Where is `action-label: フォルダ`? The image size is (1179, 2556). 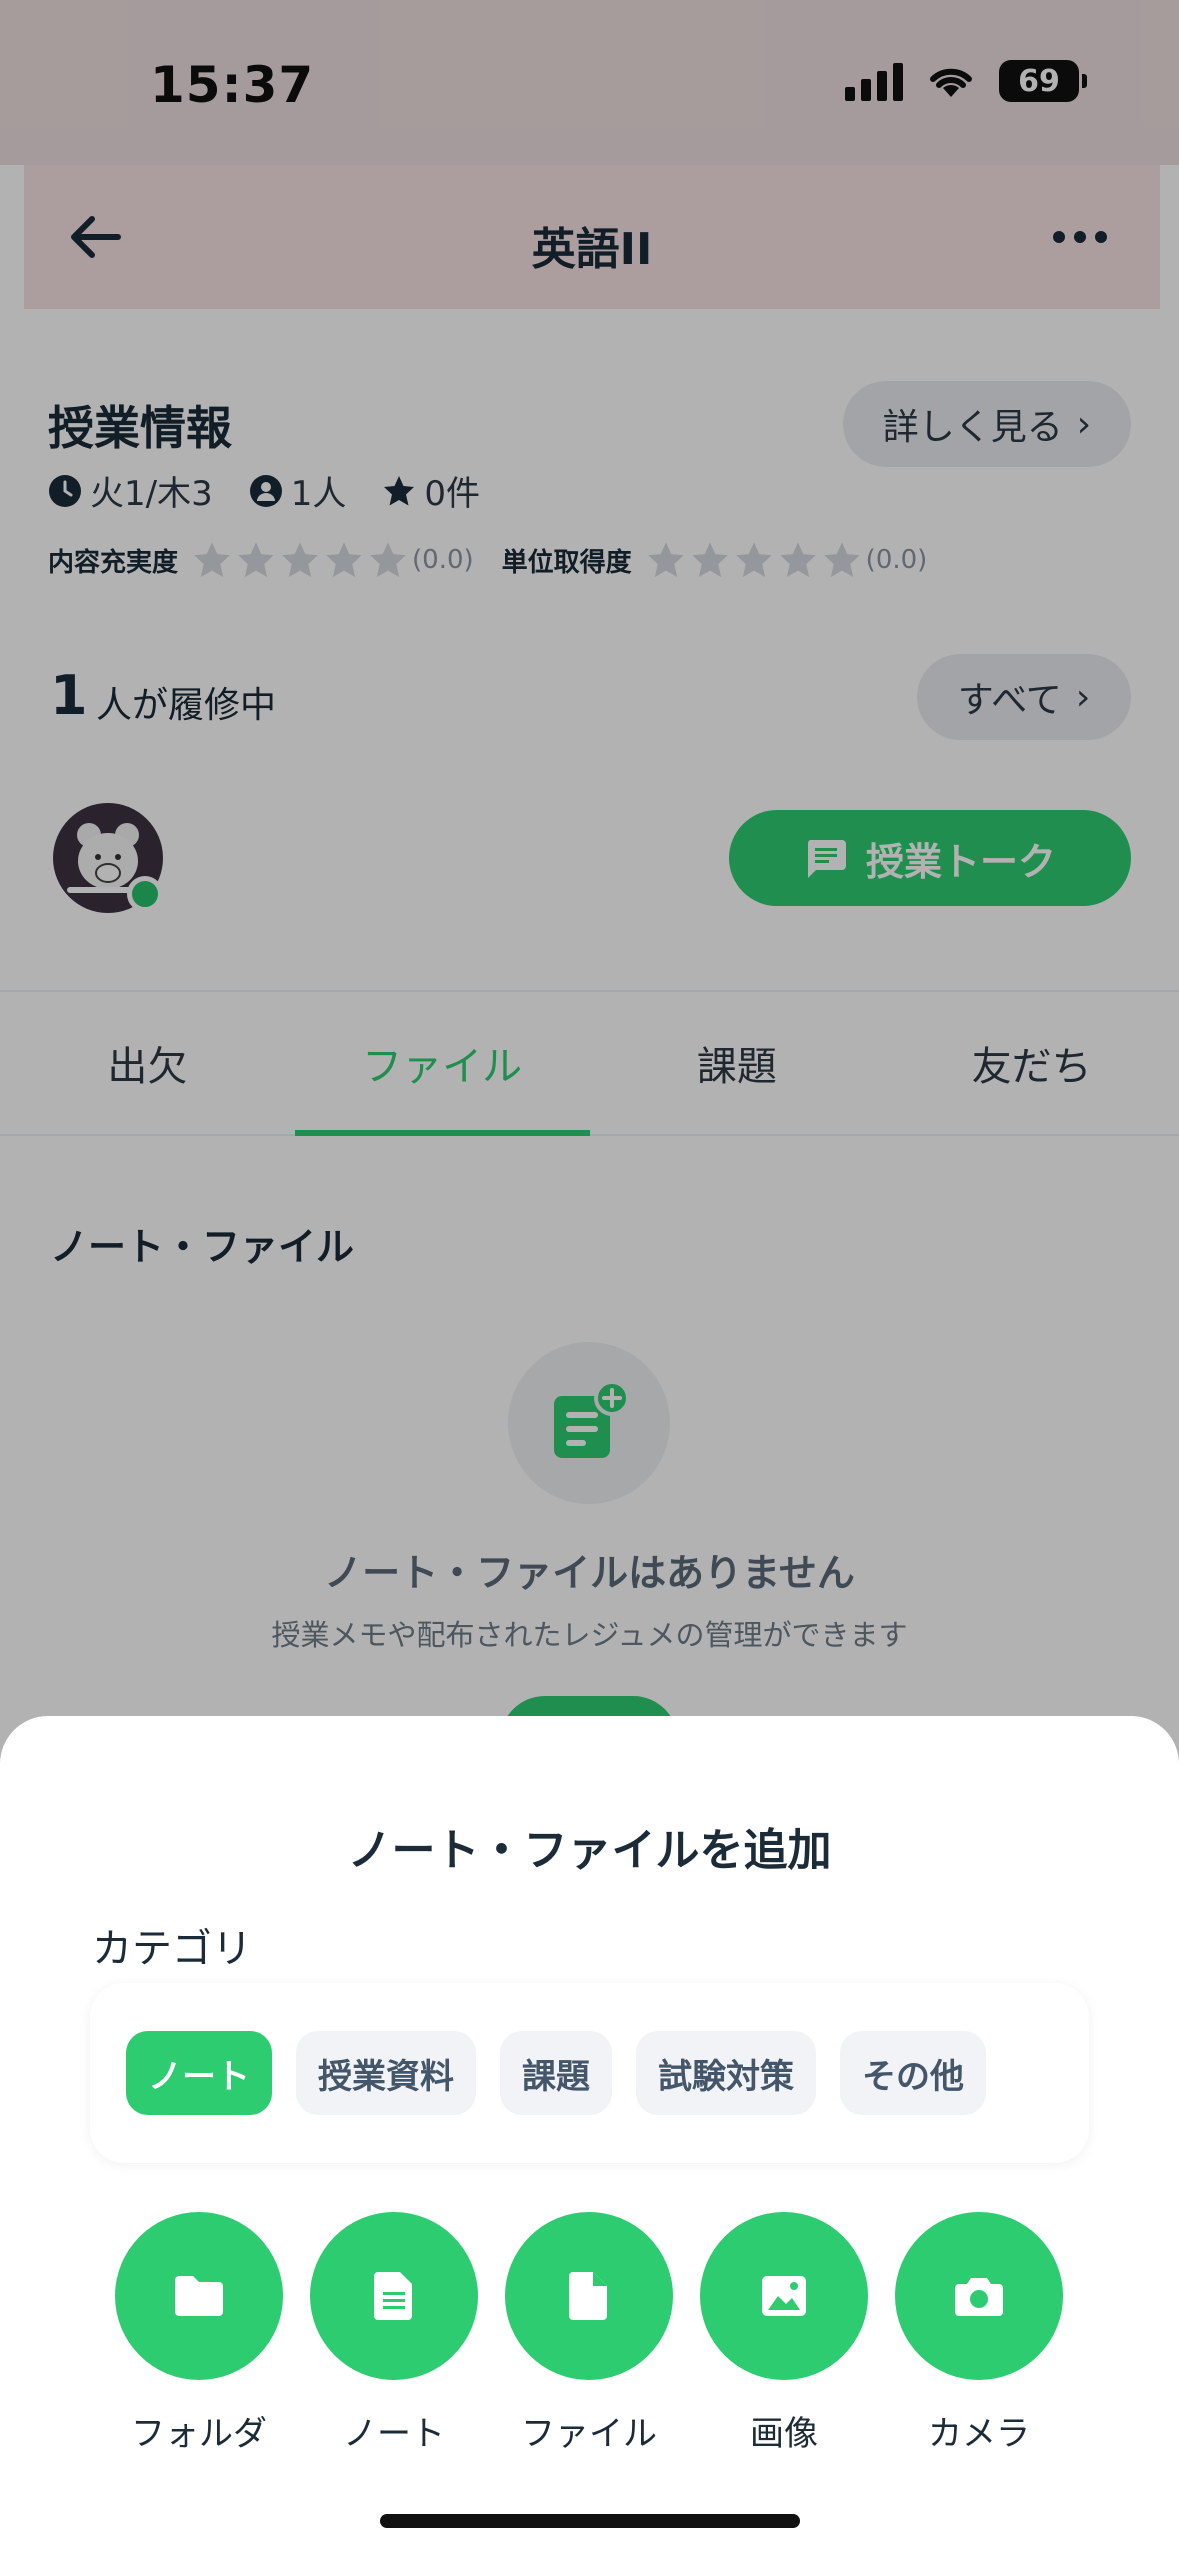 action-label: フォルダ is located at coordinates (199, 2434).